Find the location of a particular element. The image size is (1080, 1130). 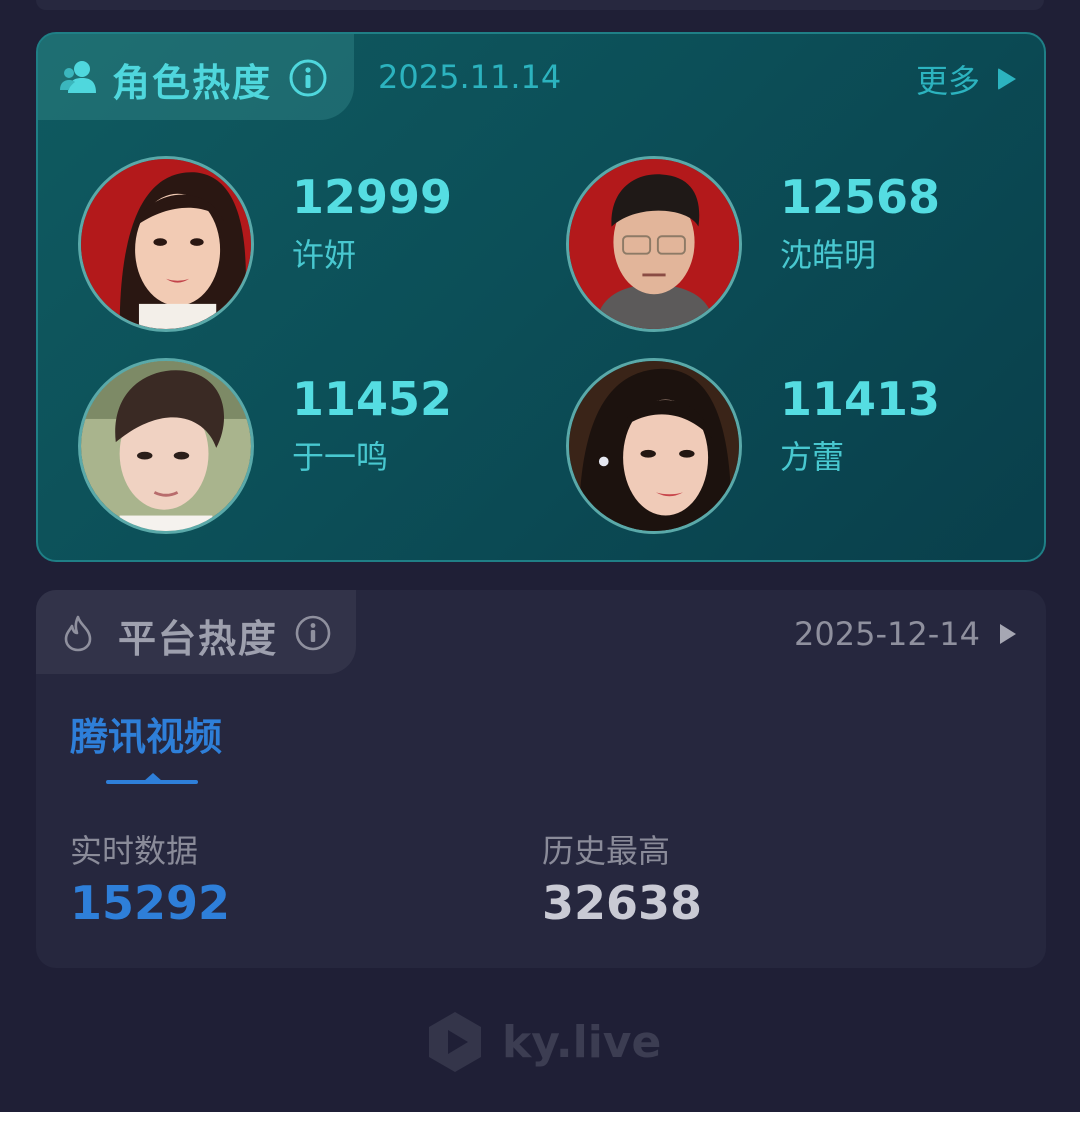

realtime-value: 15292 is located at coordinates (150, 903).